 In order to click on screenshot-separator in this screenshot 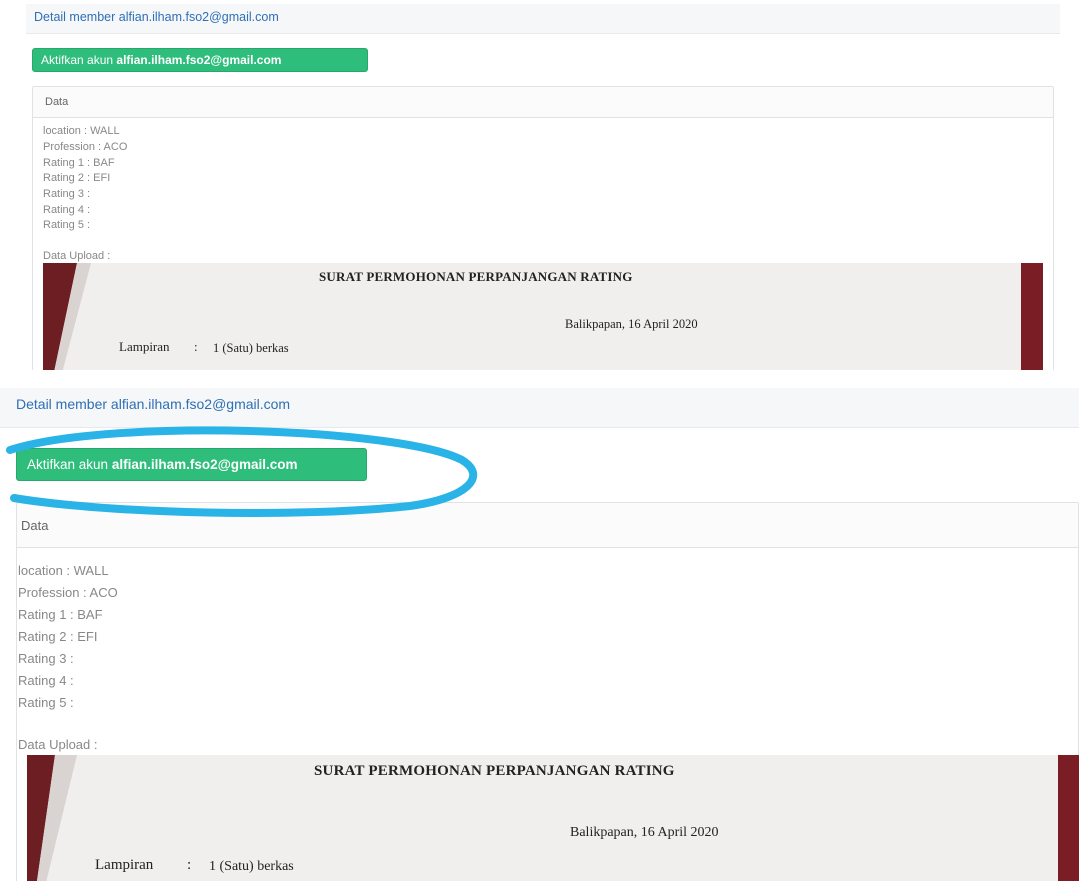, I will do `click(539, 375)`.